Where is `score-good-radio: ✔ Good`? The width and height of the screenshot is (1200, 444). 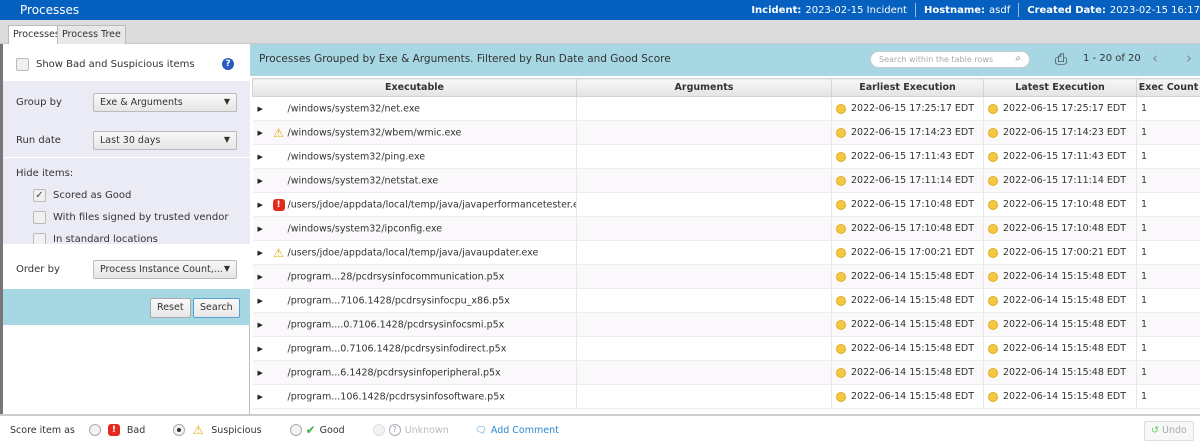 score-good-radio: ✔ Good is located at coordinates (317, 430).